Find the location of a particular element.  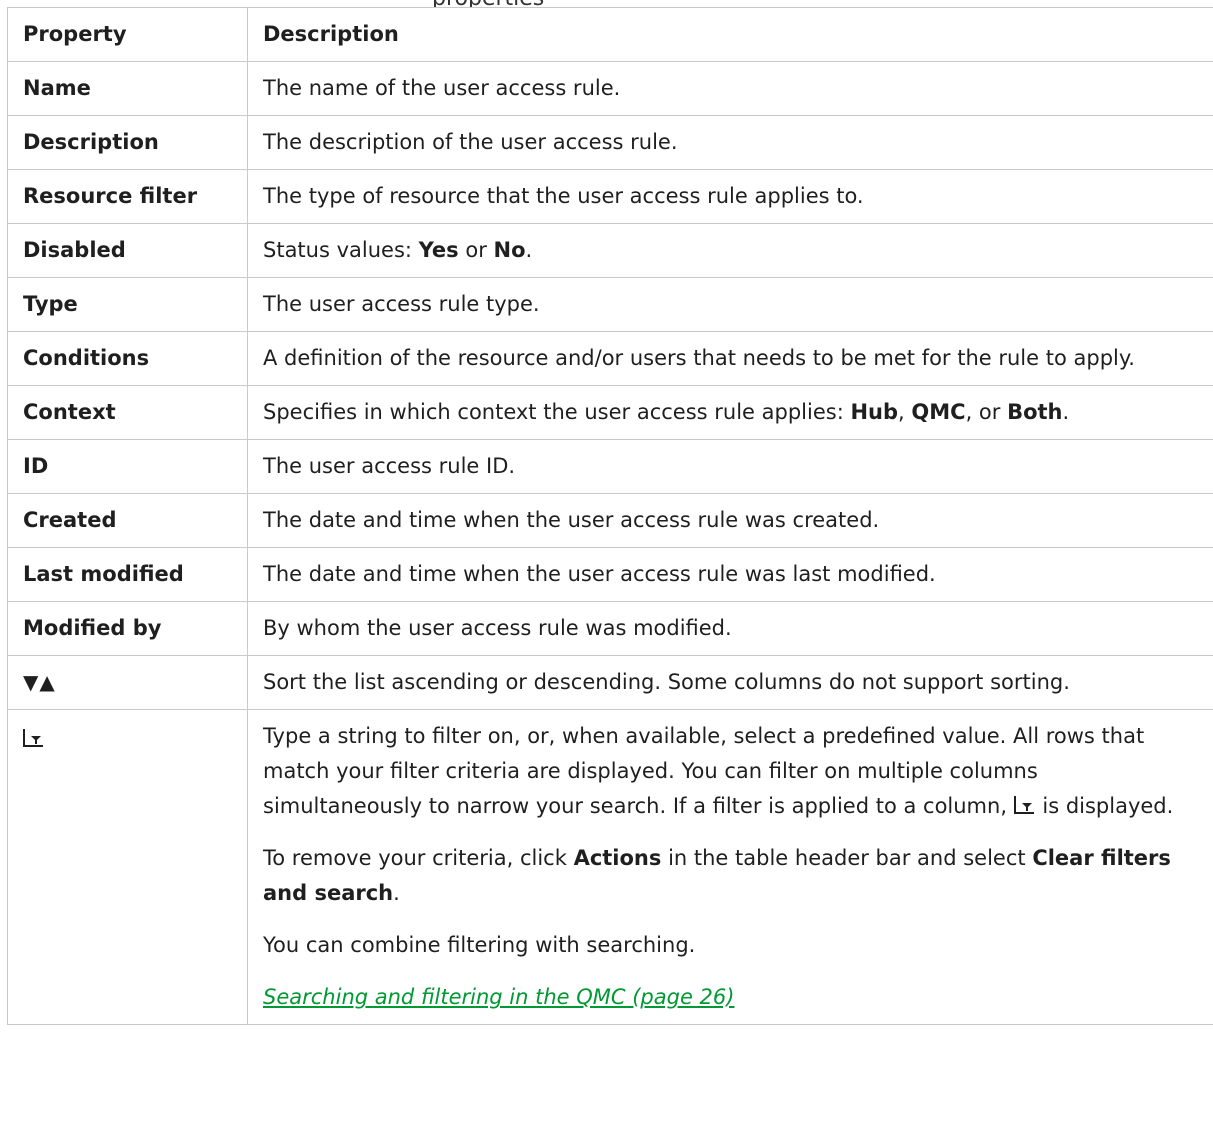

property-name: Modified by is located at coordinates (127, 628).